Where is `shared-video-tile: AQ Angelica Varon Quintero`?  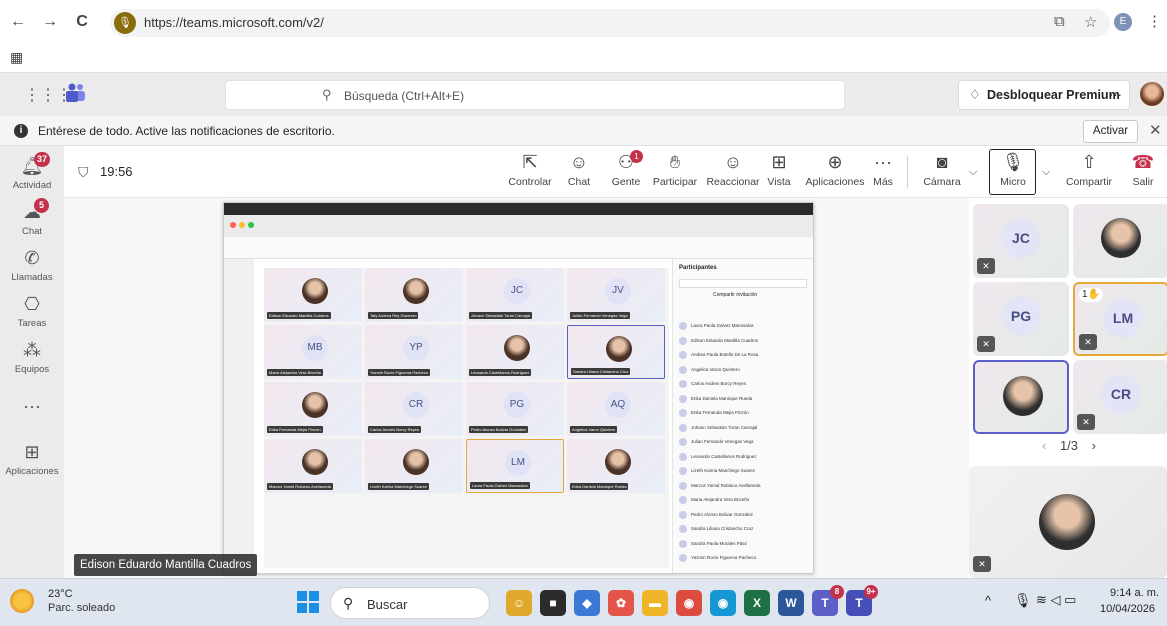 shared-video-tile: AQ Angelica Varon Quintero is located at coordinates (616, 409).